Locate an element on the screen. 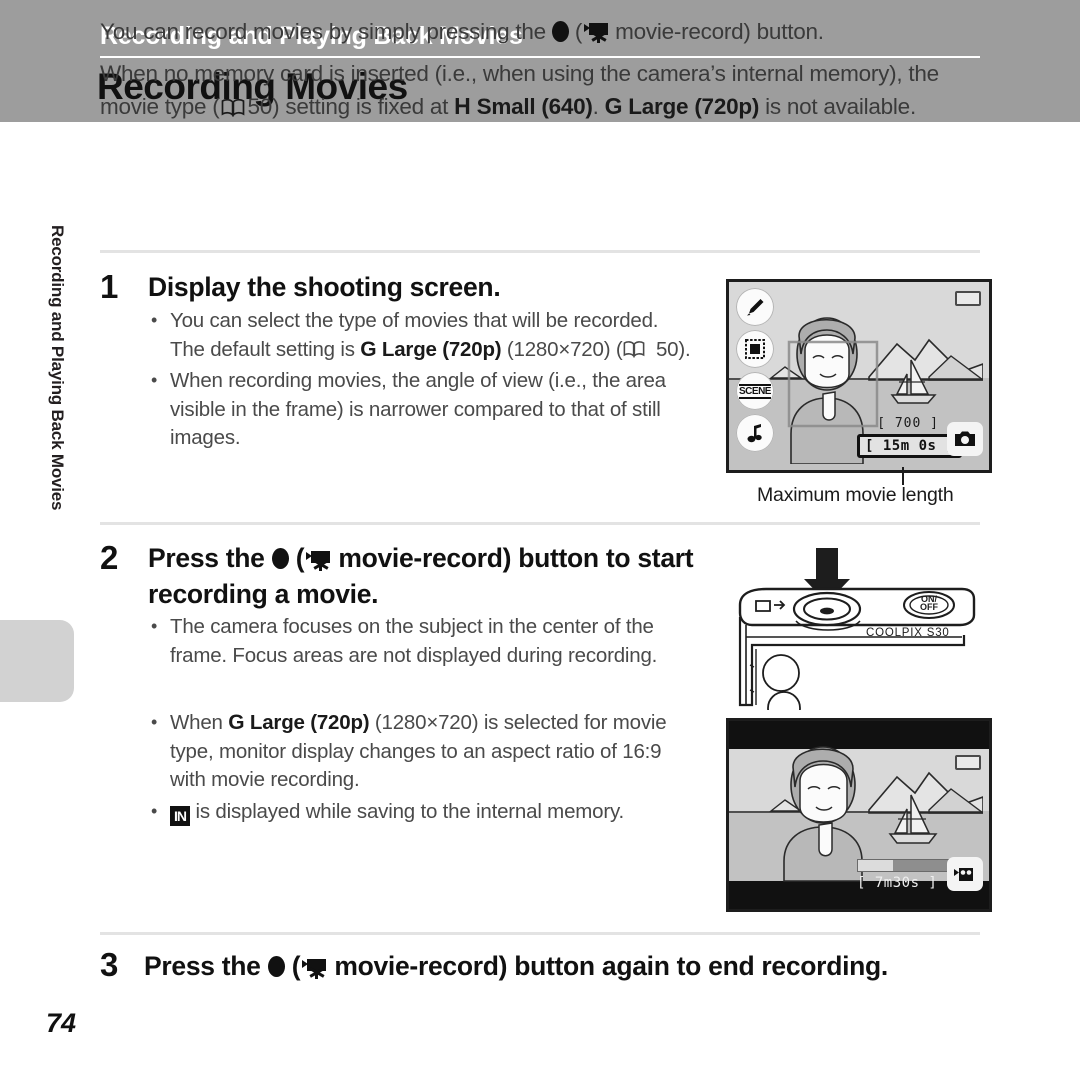 The image size is (1080, 1080). internal-memory-icon: IN is located at coordinates (180, 815).